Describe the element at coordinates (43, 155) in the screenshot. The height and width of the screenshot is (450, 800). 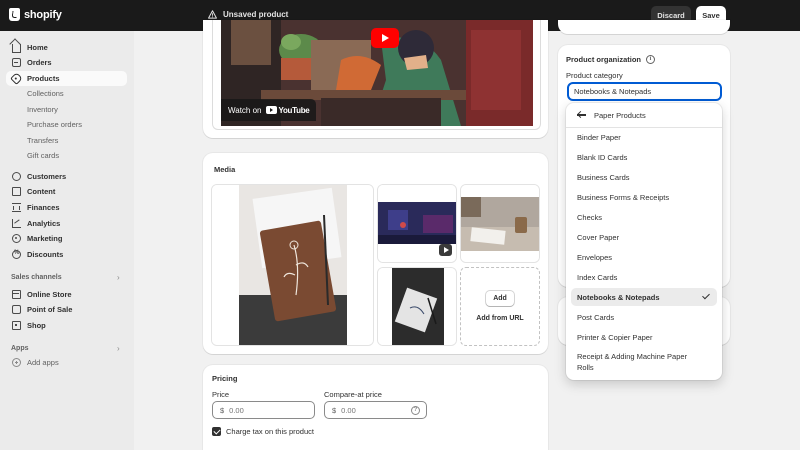
I see `sidebar-sub-gift-cards: Gift cards` at that location.